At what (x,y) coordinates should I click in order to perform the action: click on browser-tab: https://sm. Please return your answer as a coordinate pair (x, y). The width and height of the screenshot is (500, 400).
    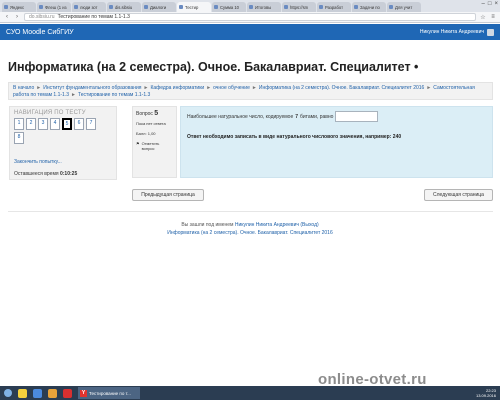
    Looking at the image, I should click on (299, 7).